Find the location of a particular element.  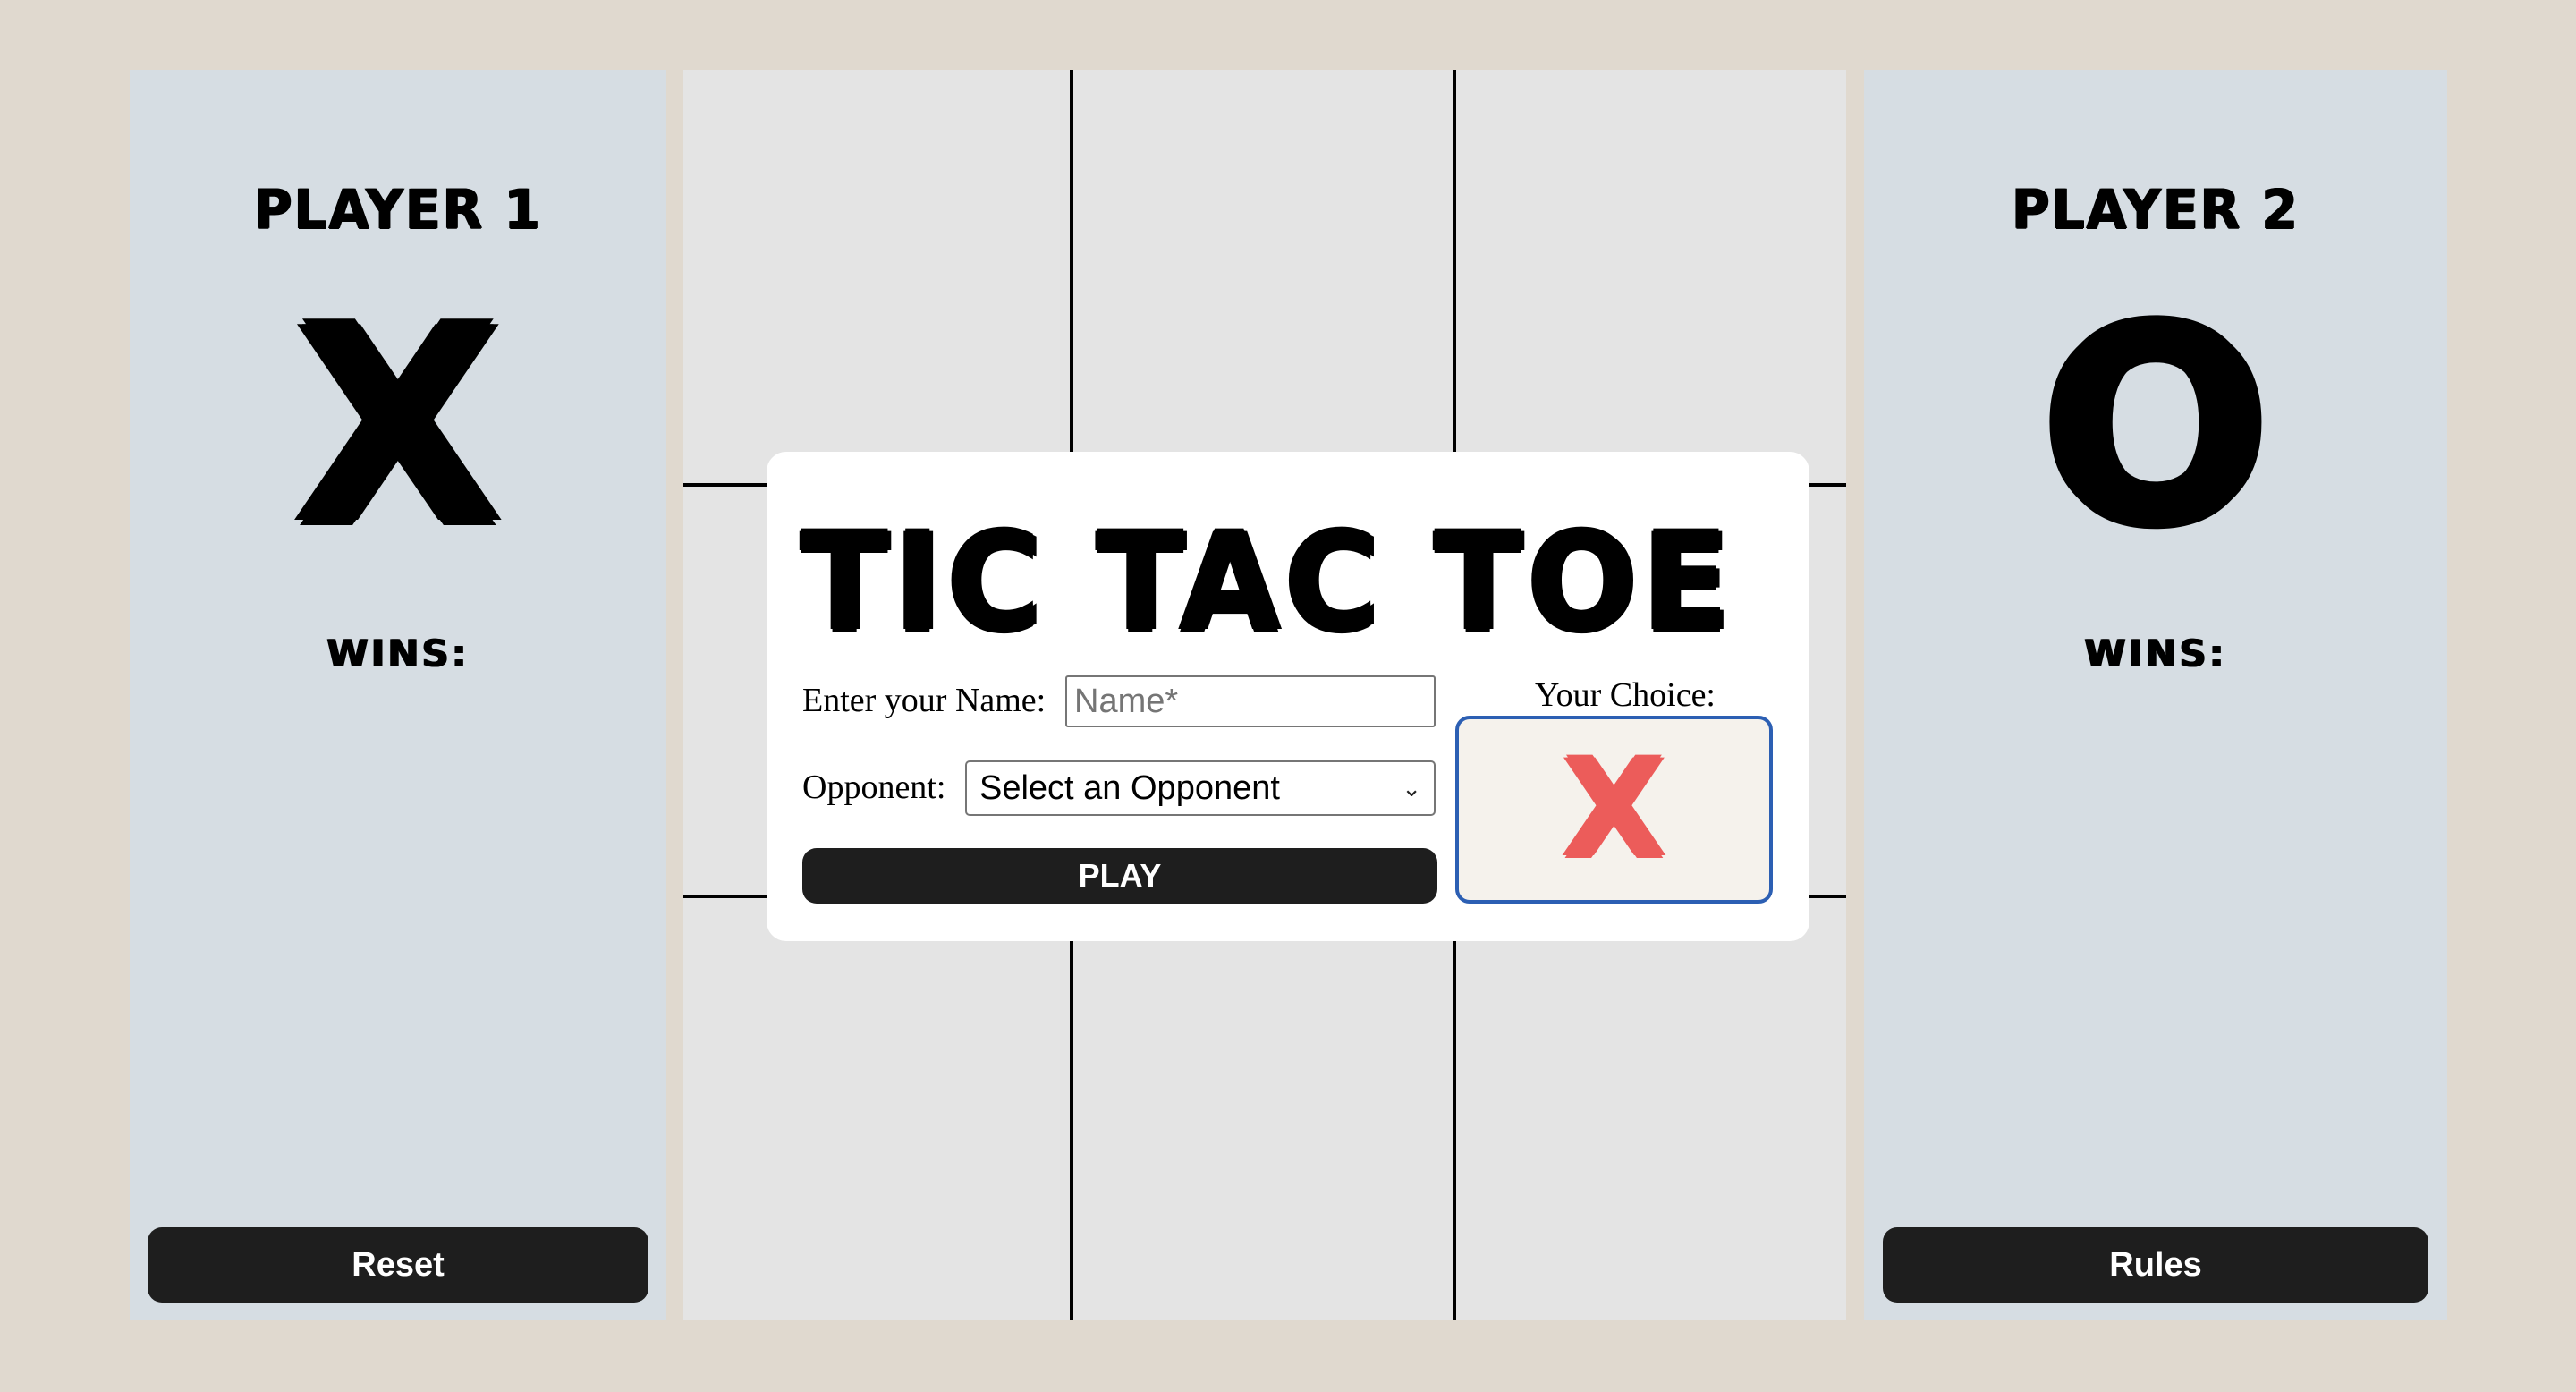

choice-label: Your Choice: is located at coordinates (1625, 695).